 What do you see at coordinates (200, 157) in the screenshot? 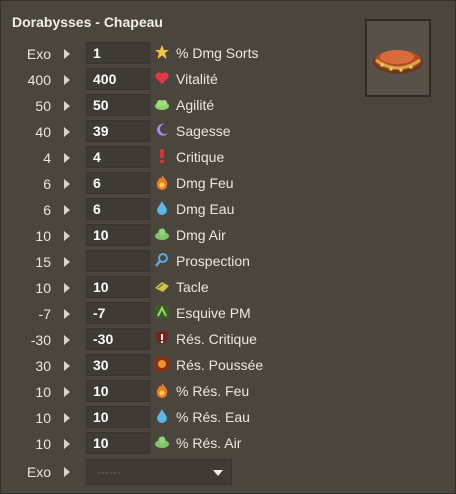
I see `stat-label: Critique` at bounding box center [200, 157].